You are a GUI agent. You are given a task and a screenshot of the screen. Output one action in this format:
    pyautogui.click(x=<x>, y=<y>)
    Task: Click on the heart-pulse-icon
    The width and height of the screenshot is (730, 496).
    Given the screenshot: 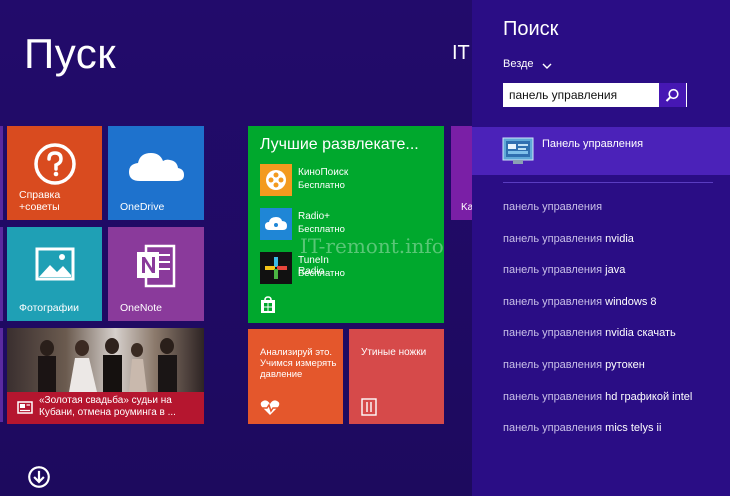 What is the action you would take?
    pyautogui.click(x=270, y=407)
    